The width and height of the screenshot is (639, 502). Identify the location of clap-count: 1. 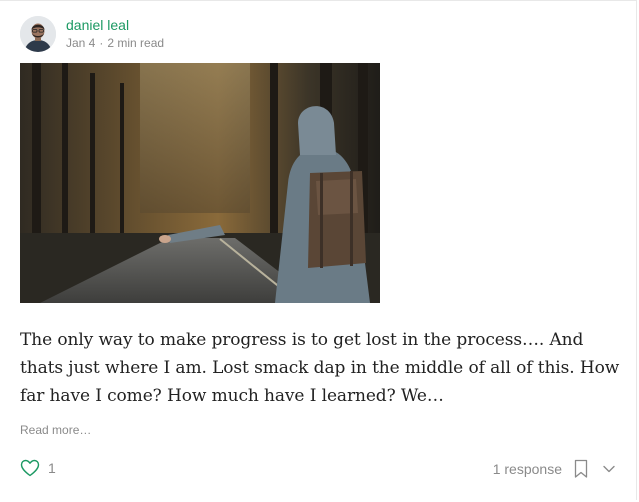
(52, 468).